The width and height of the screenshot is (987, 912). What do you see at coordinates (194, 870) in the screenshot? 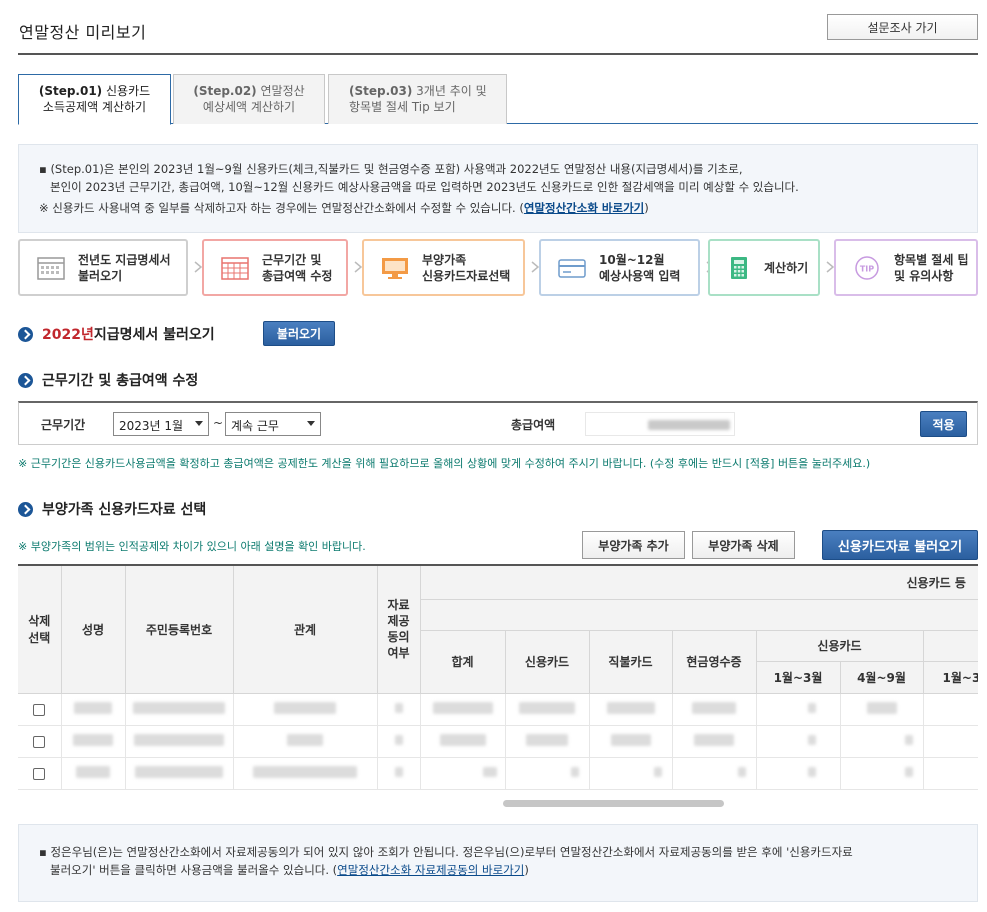
I see `notice-text: 불러오기' 버튼을 클릭하면 사용금액을 불러올수 있습니다. (` at bounding box center [194, 870].